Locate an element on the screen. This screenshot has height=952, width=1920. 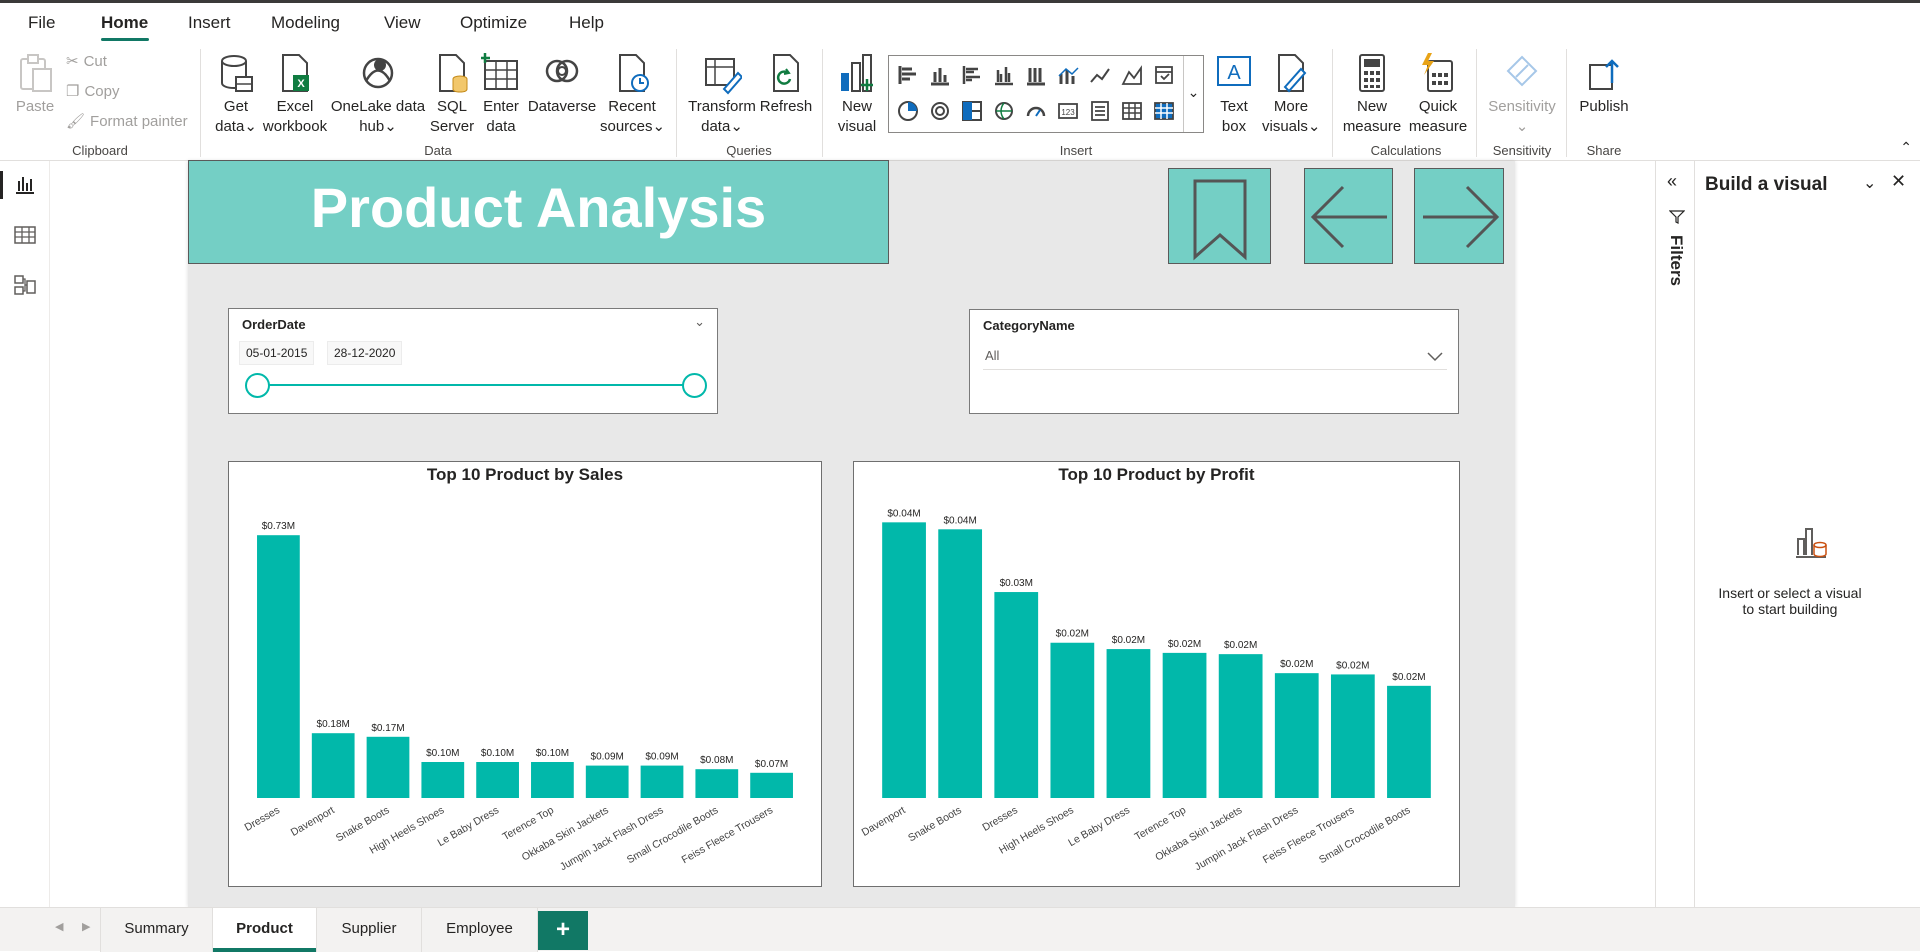
matrix-icon is located at coordinates (1166, 113).